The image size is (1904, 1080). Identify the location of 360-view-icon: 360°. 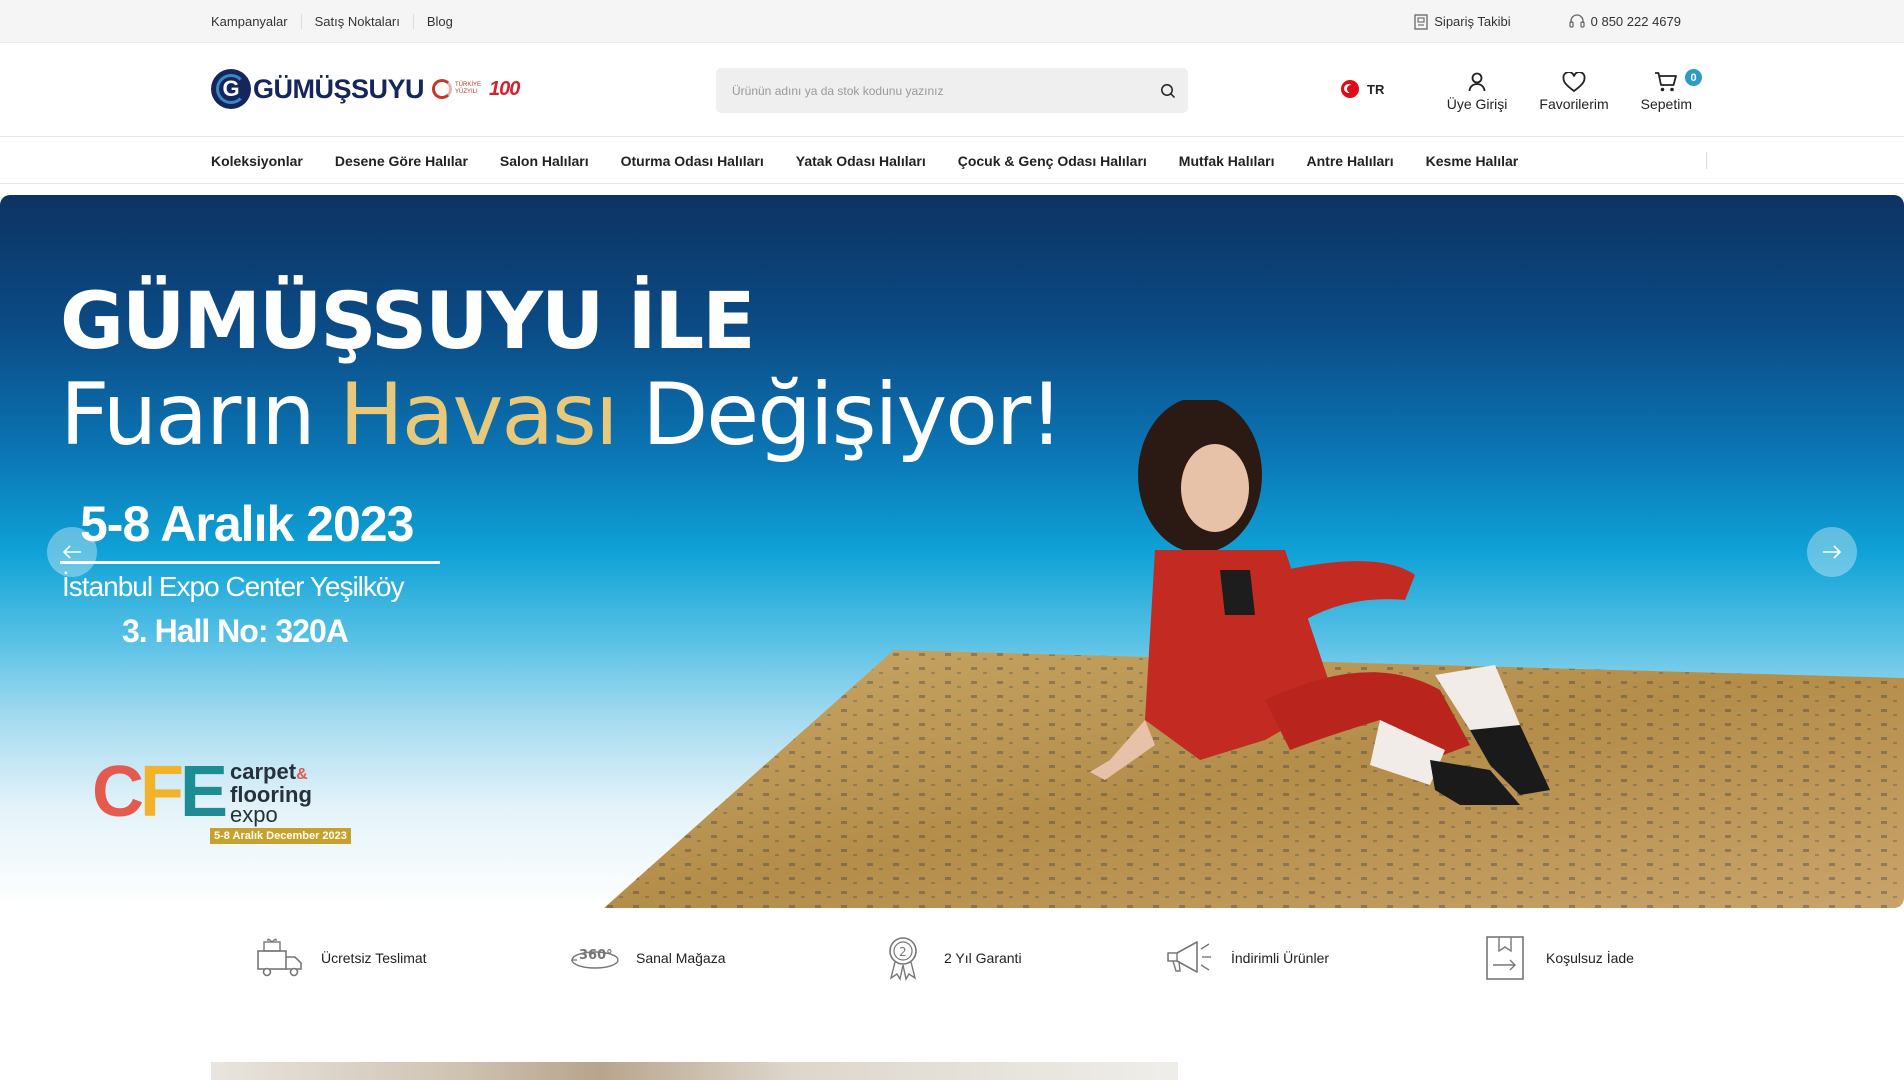
(595, 957).